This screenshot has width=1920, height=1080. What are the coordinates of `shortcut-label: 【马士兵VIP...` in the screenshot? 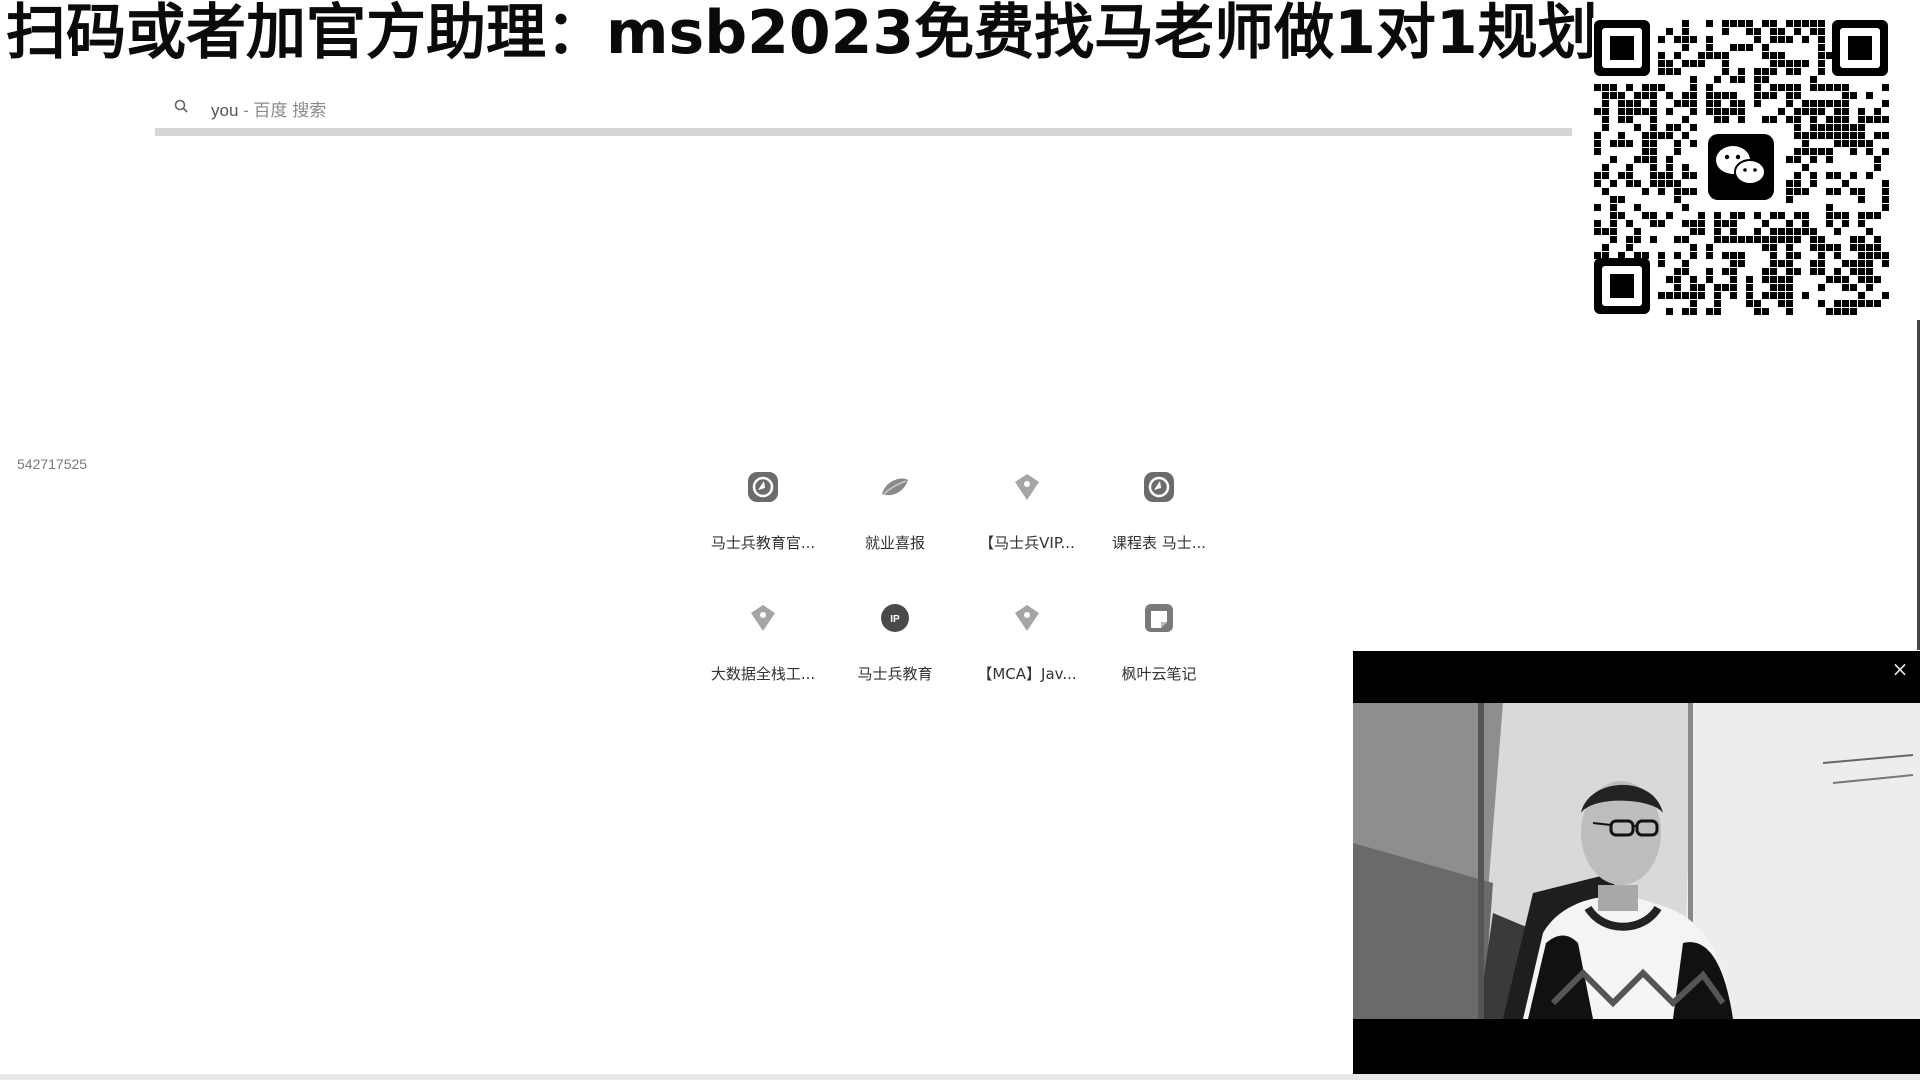 It's located at (1027, 543).